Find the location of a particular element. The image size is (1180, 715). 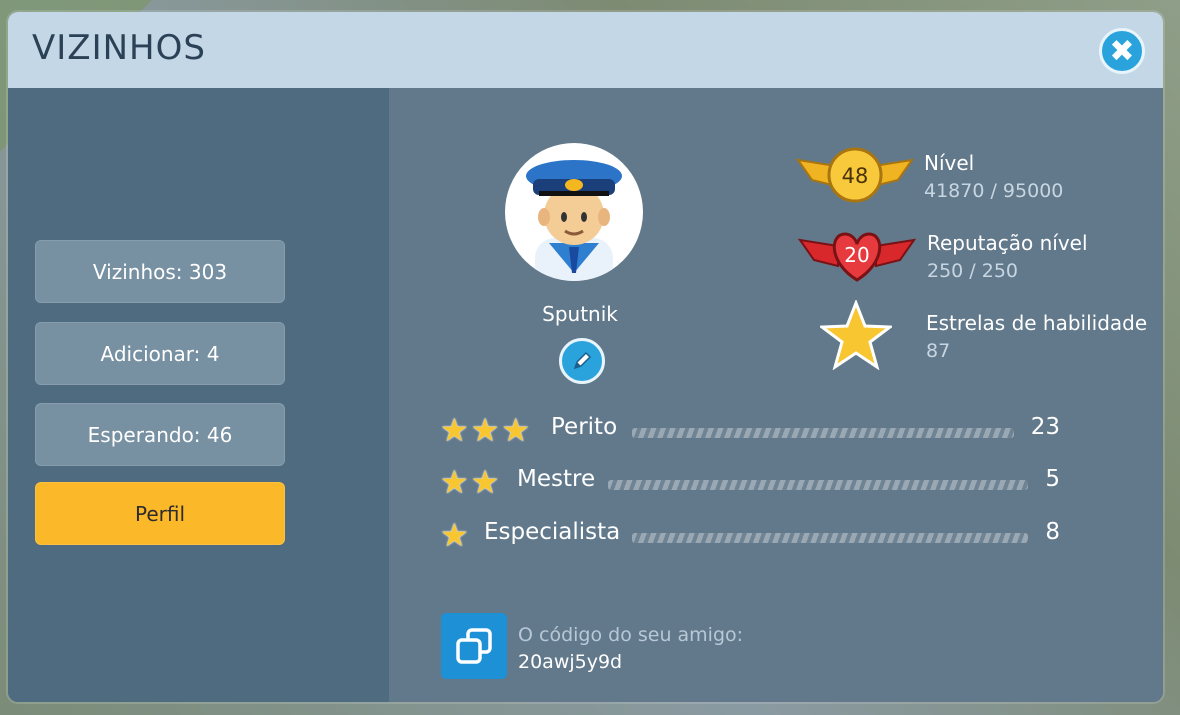

title-bar: VIZINHOS ✖ is located at coordinates (585, 50).